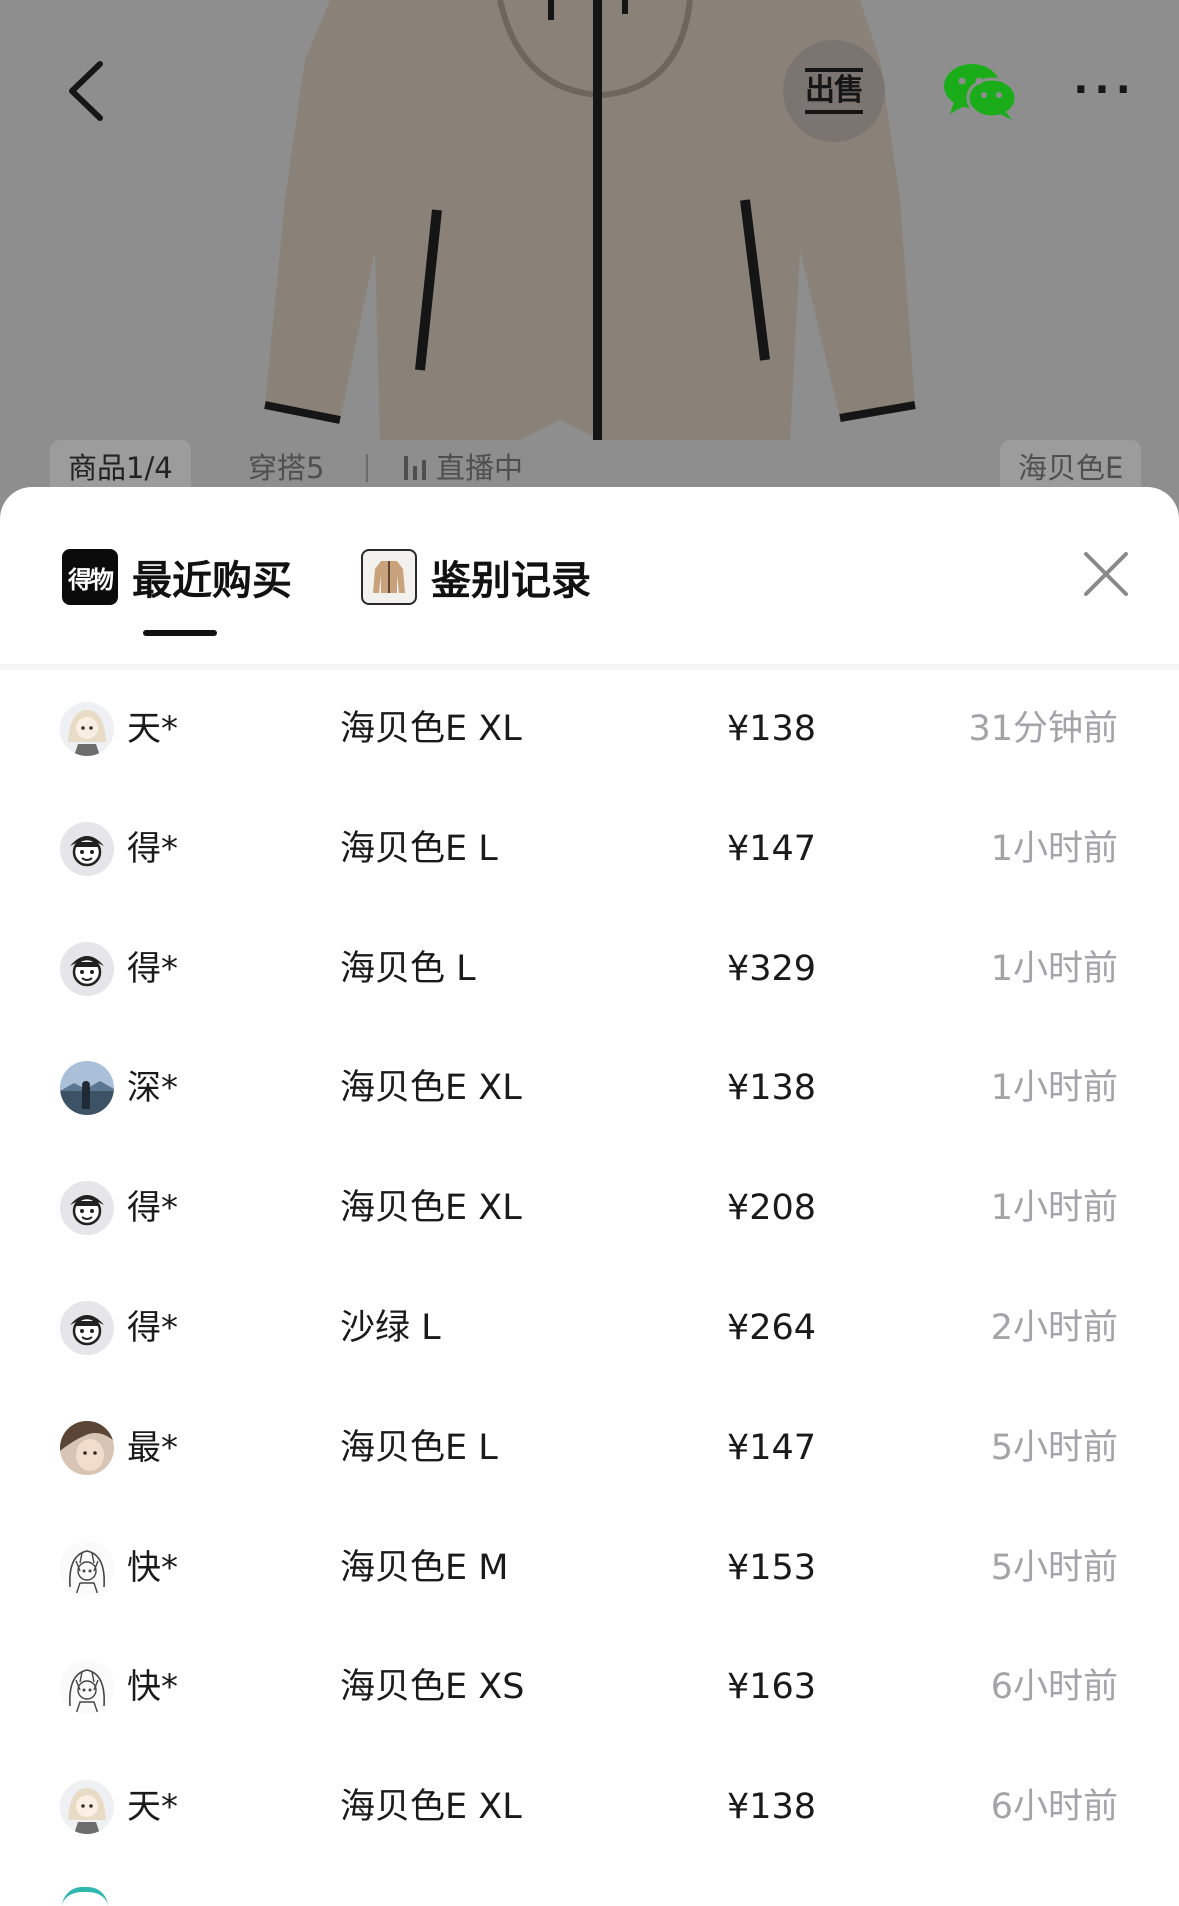 Image resolution: width=1179 pixels, height=1906 pixels. I want to click on sell-label: 出售, so click(834, 91).